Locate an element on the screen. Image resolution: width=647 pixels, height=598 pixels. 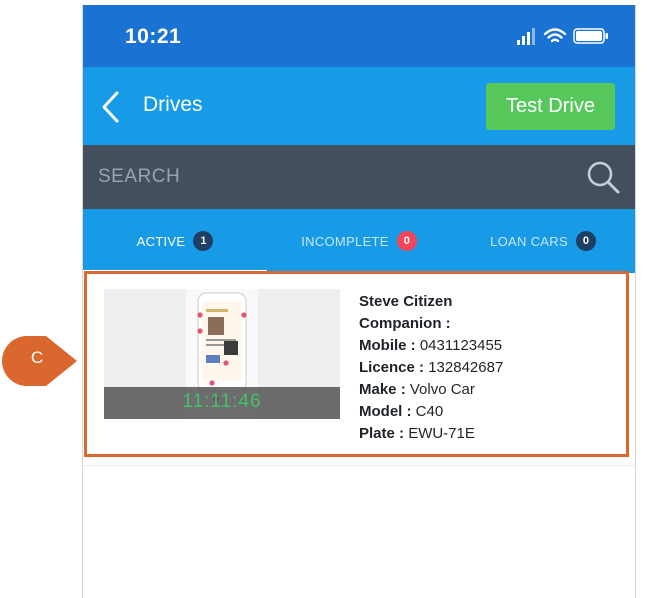
app-header: Drives Test Drive is located at coordinates (359, 107).